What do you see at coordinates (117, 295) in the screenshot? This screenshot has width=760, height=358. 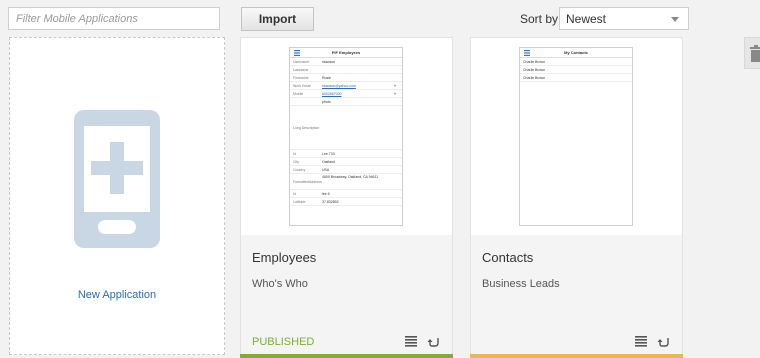 I see `new-application-label: New Application` at bounding box center [117, 295].